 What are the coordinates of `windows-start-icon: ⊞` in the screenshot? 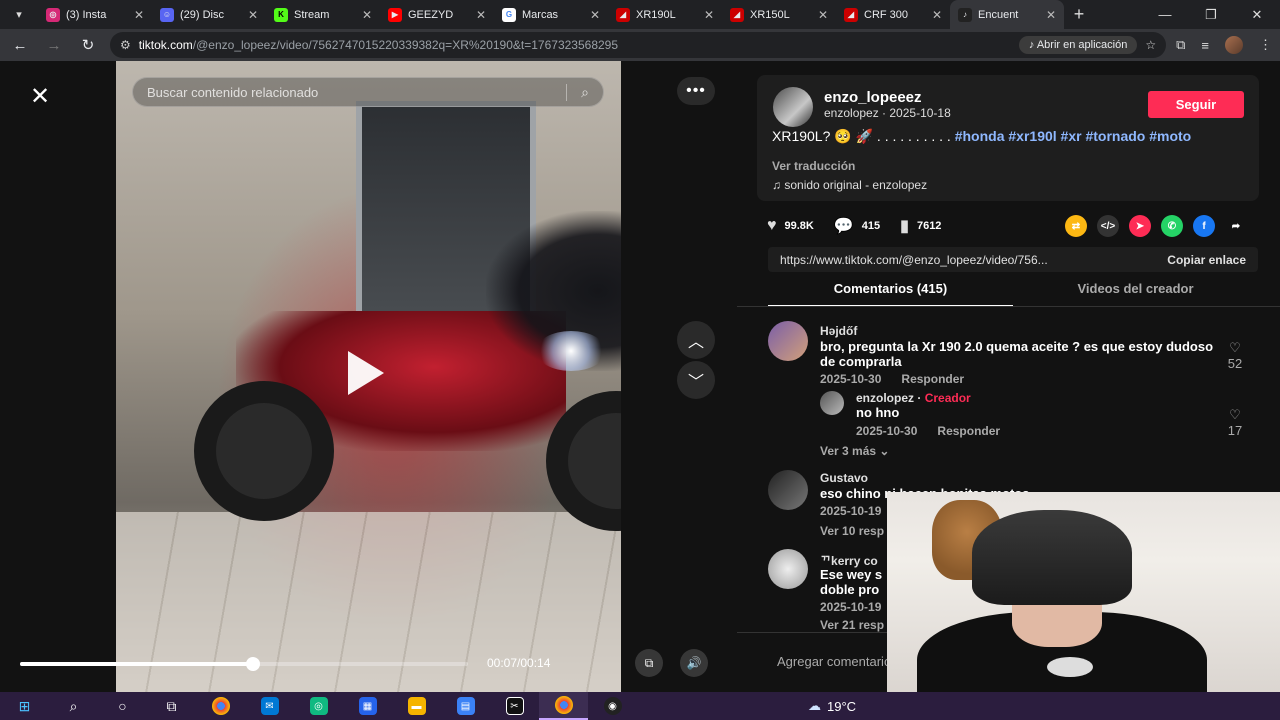 It's located at (24, 706).